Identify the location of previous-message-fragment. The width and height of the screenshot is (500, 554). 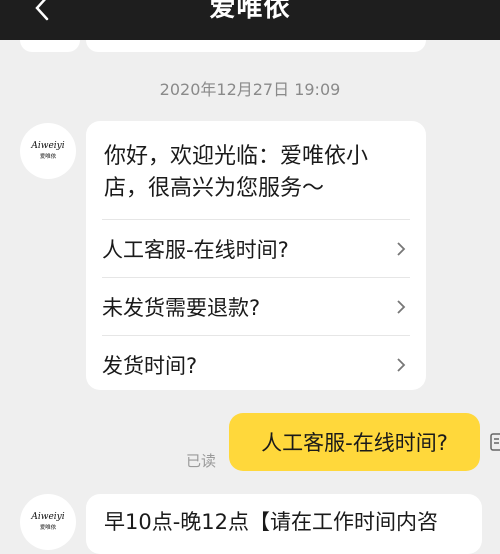
(256, 46).